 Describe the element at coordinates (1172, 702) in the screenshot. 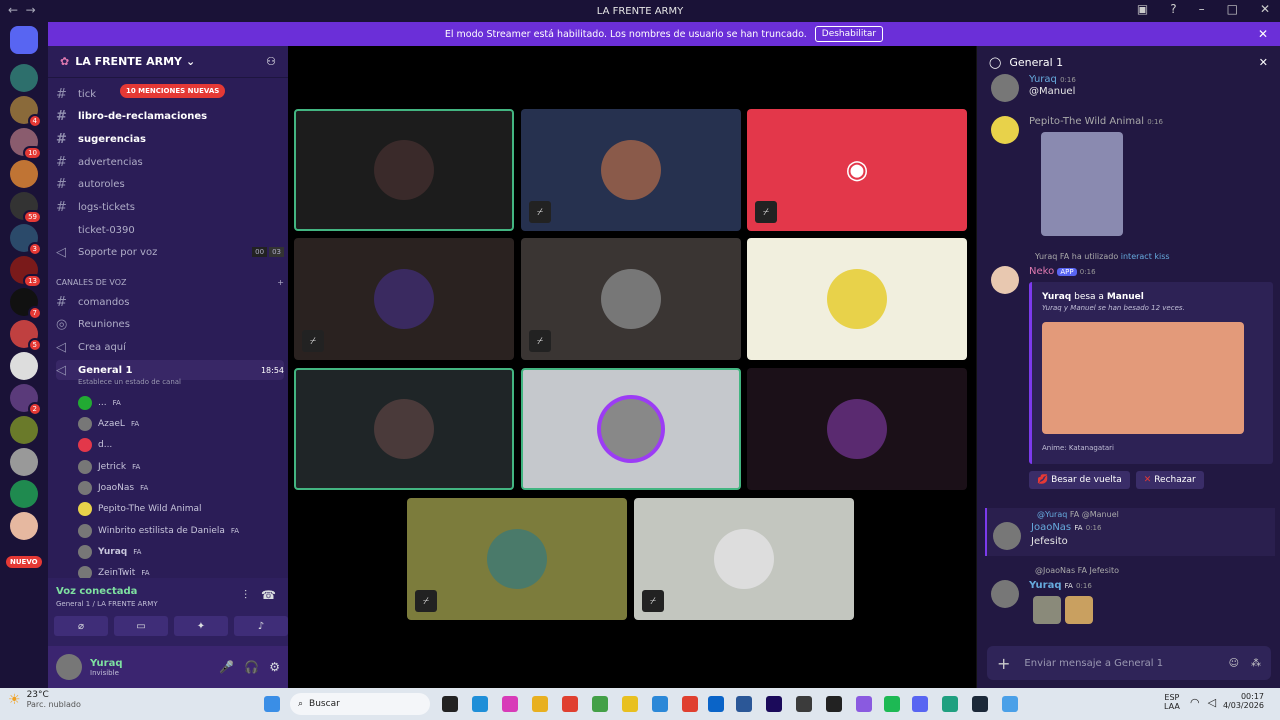

I see `language-indicator: ESP LAA` at that location.